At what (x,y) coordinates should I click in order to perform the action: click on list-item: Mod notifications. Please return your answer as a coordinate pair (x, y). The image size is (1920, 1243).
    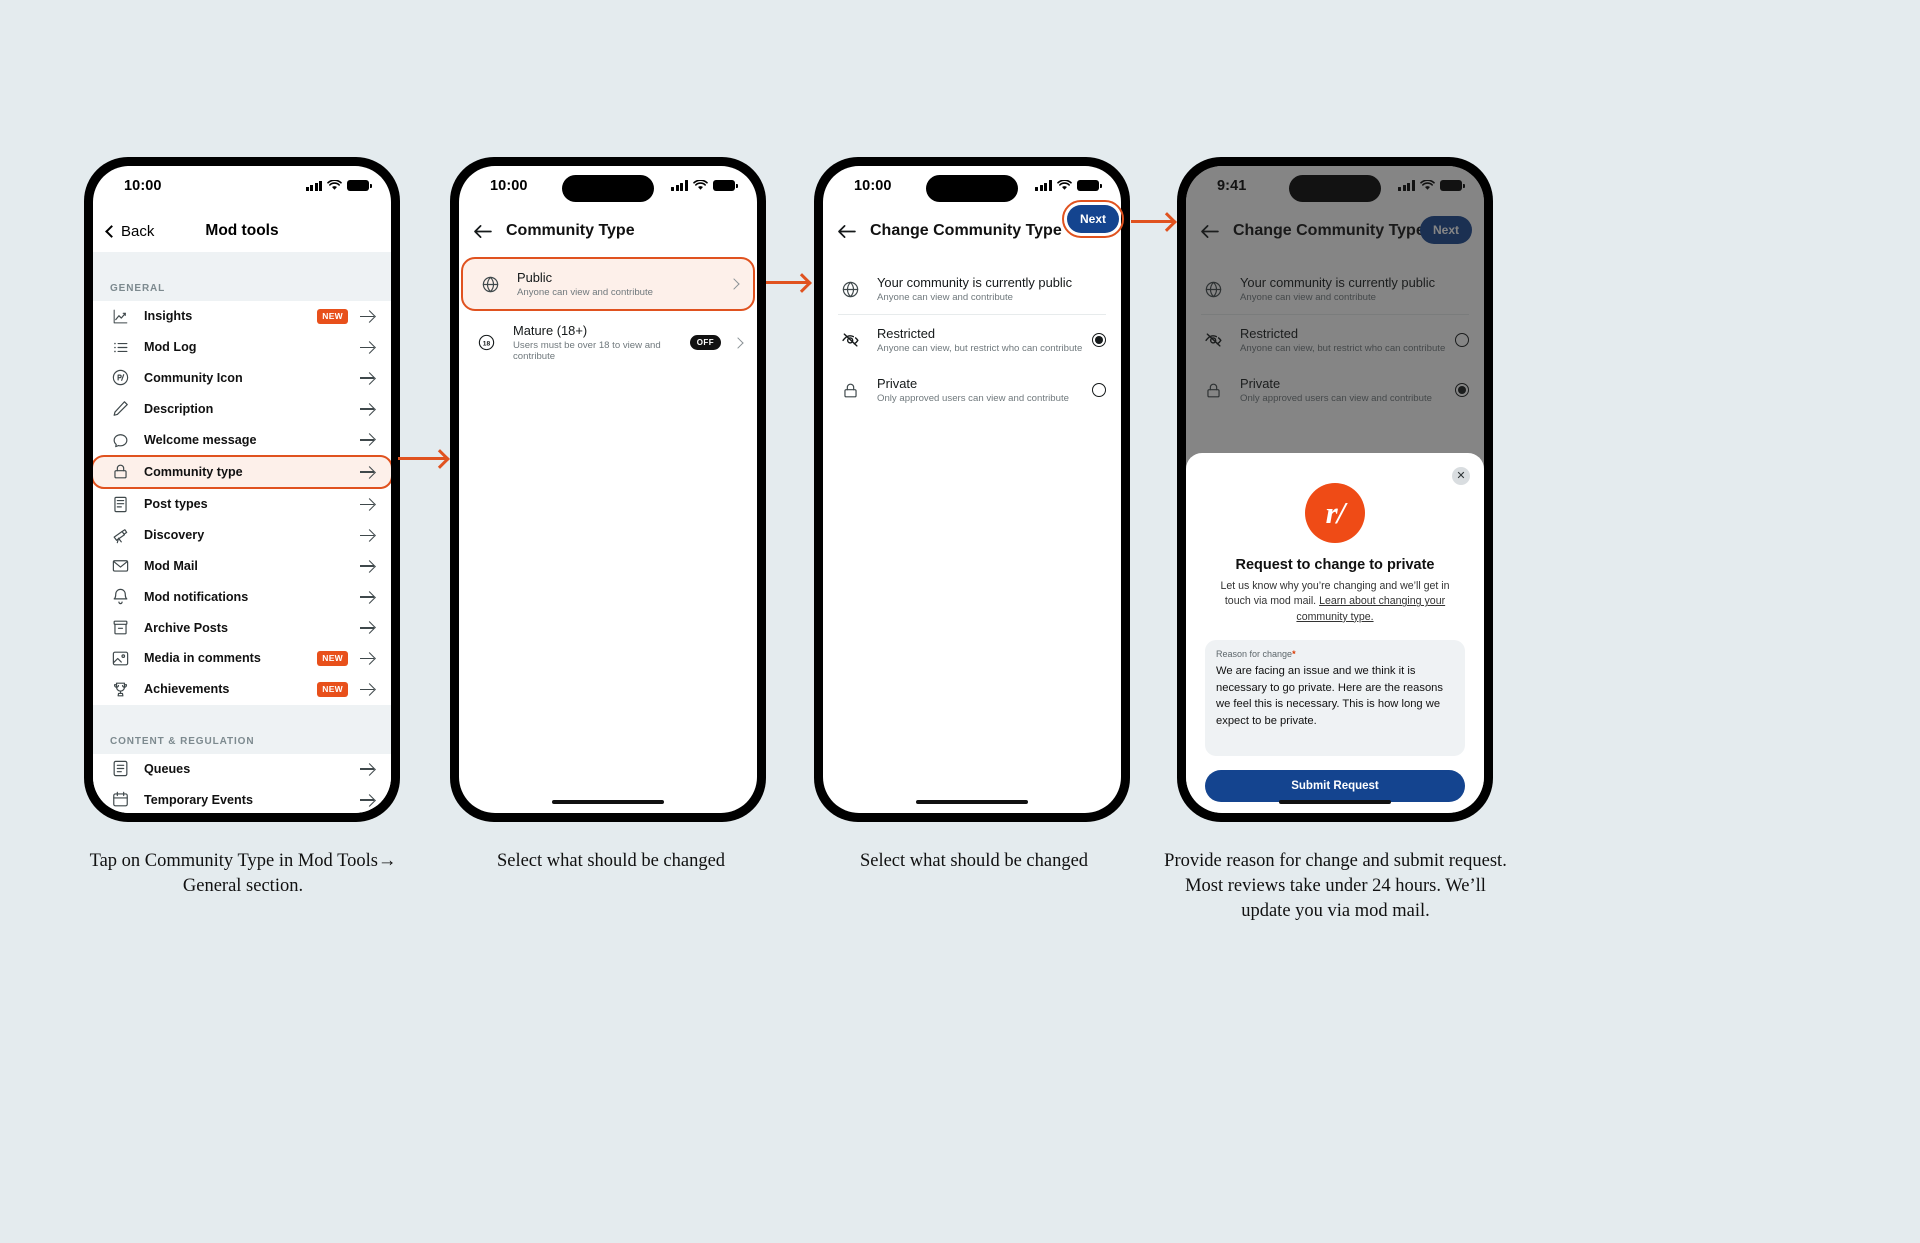
    Looking at the image, I should click on (242, 597).